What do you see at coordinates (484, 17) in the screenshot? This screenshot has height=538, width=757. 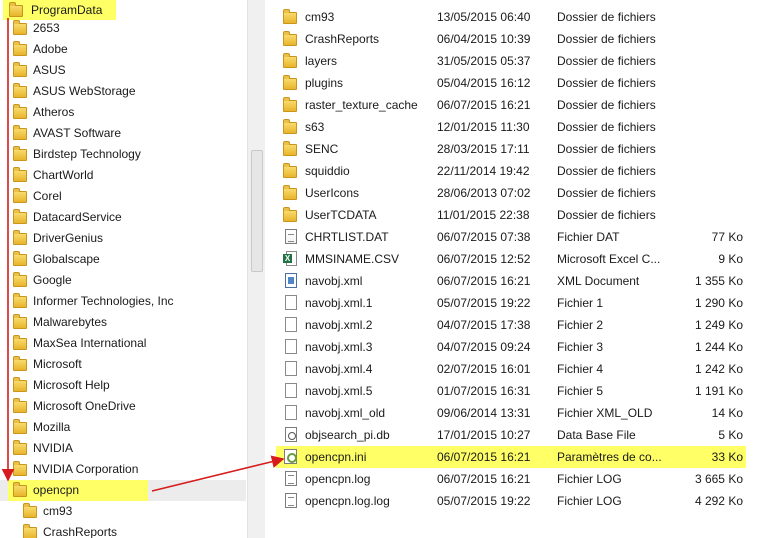 I see `file-date: 13/05/2015 06:40` at bounding box center [484, 17].